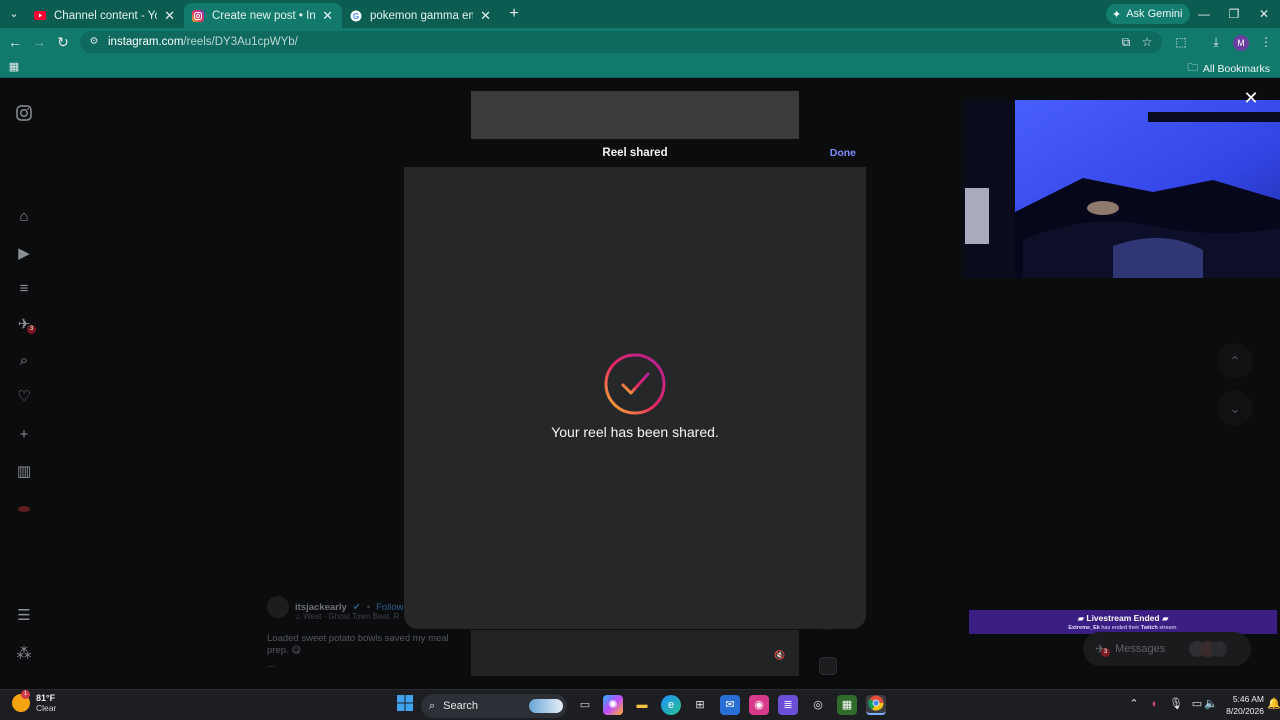 This screenshot has width=1280, height=720. I want to click on show-hidden-icons: ⌃, so click(1134, 704).